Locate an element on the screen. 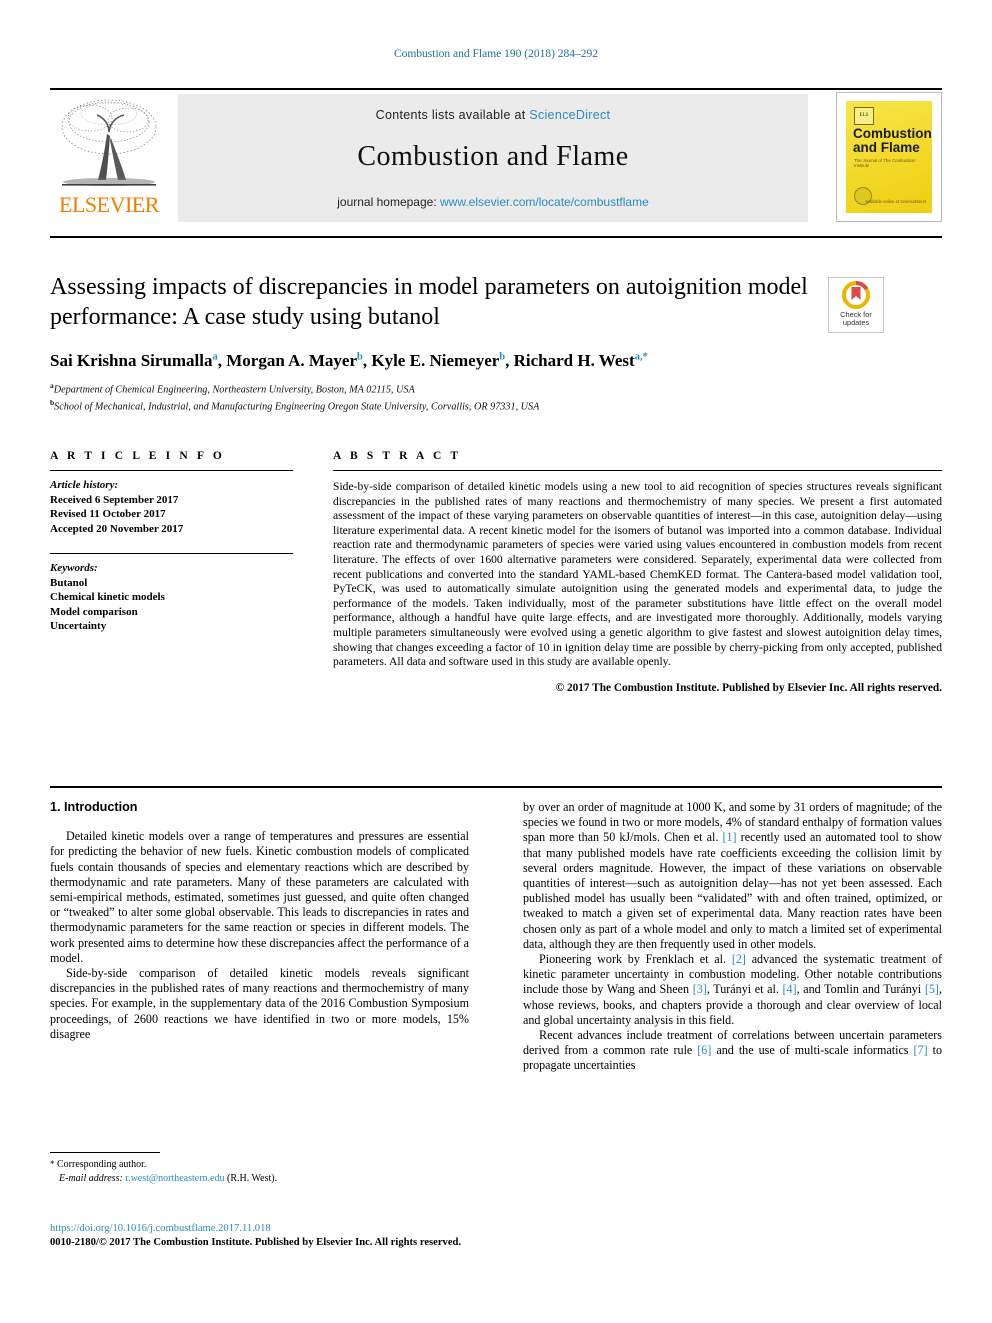 Image resolution: width=992 pixels, height=1323 pixels. journal-title: Combustion and Flame is located at coordinates (493, 156).